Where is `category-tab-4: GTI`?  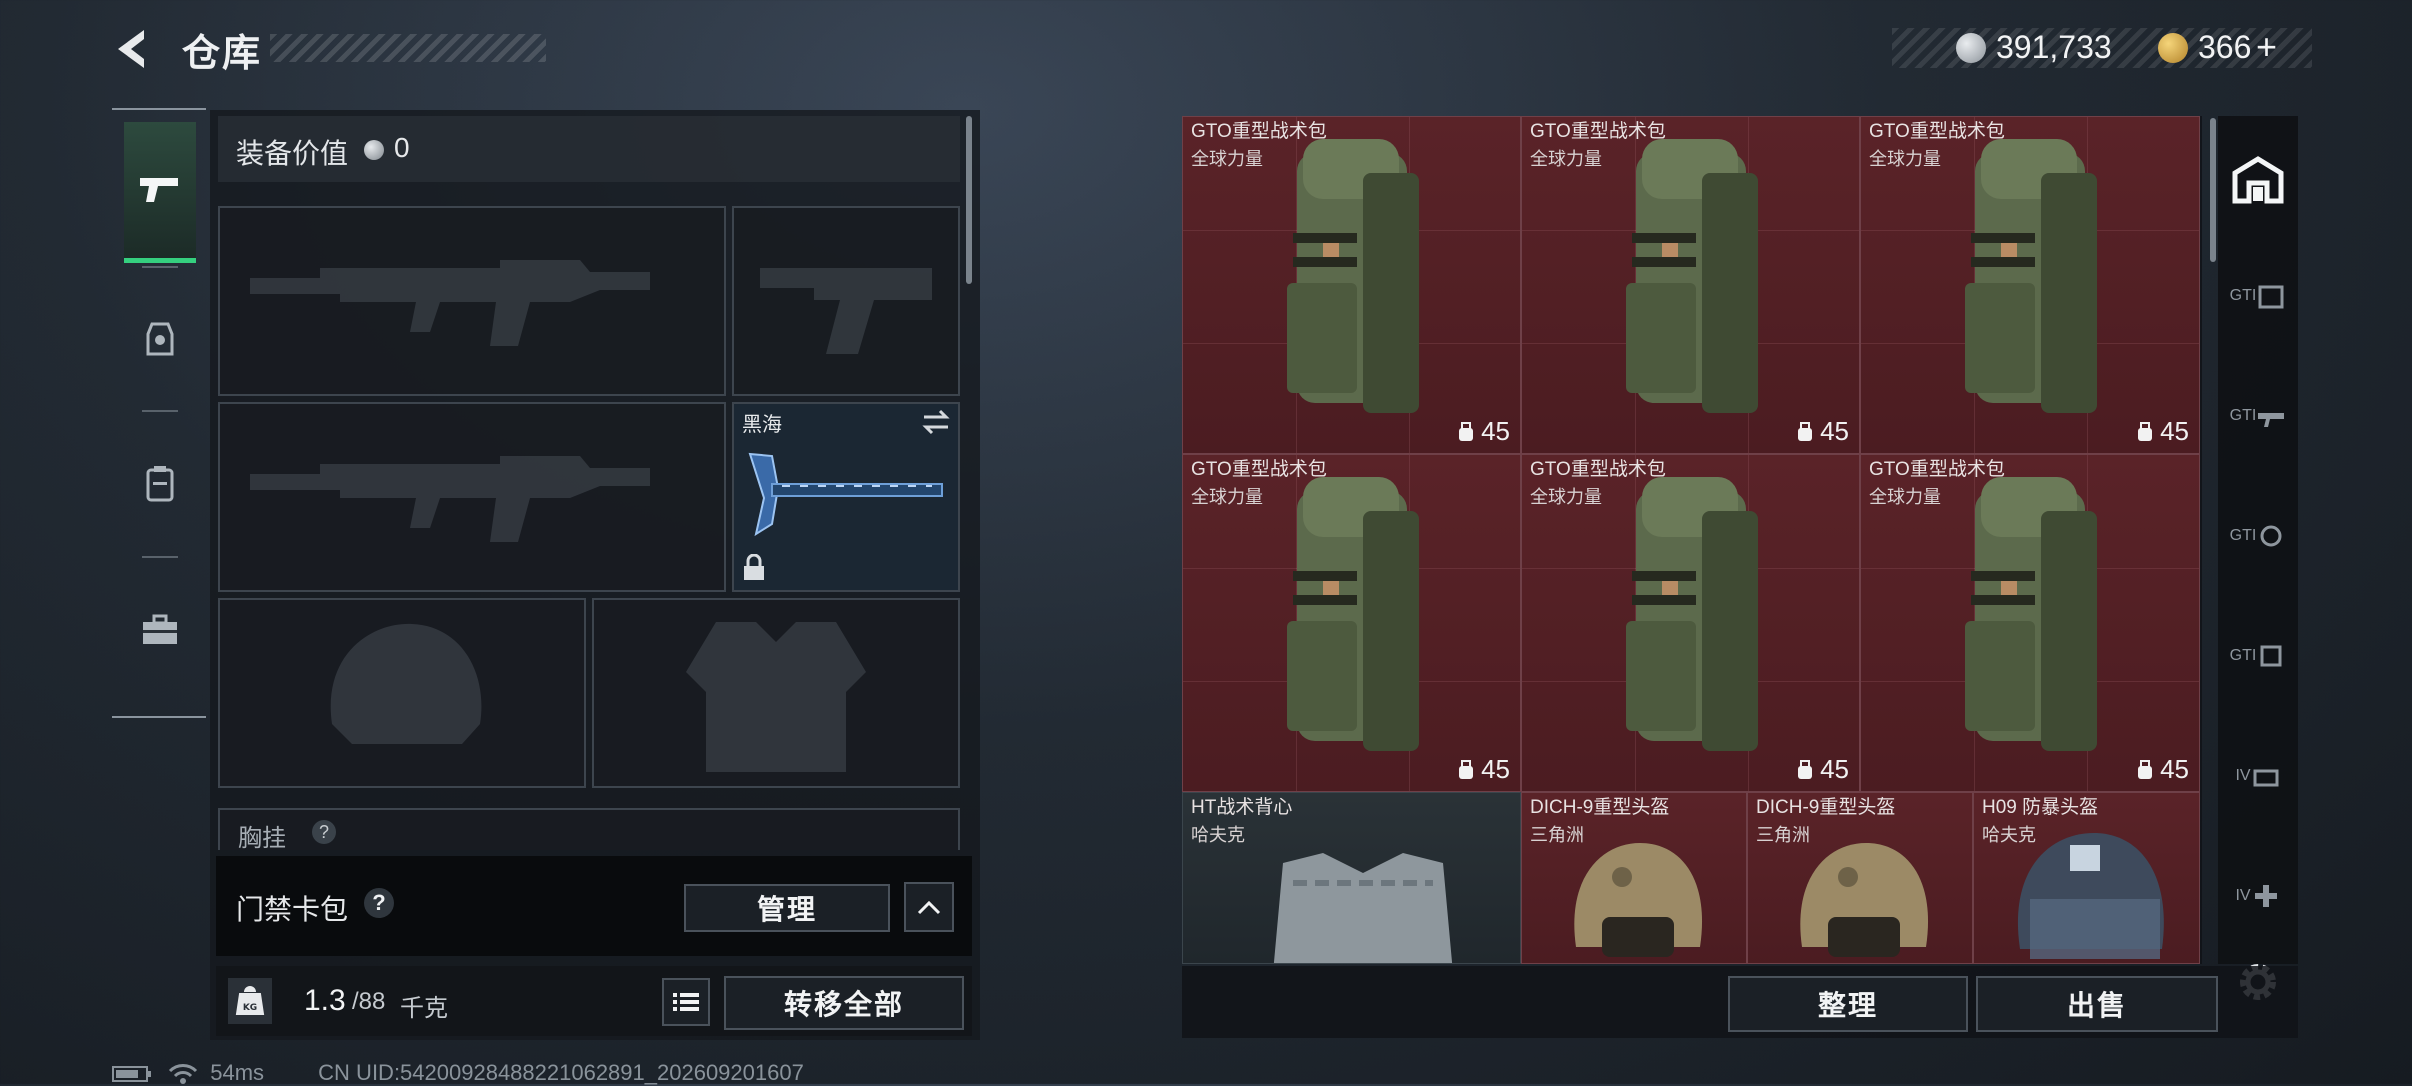 category-tab-4: GTI is located at coordinates (2258, 656).